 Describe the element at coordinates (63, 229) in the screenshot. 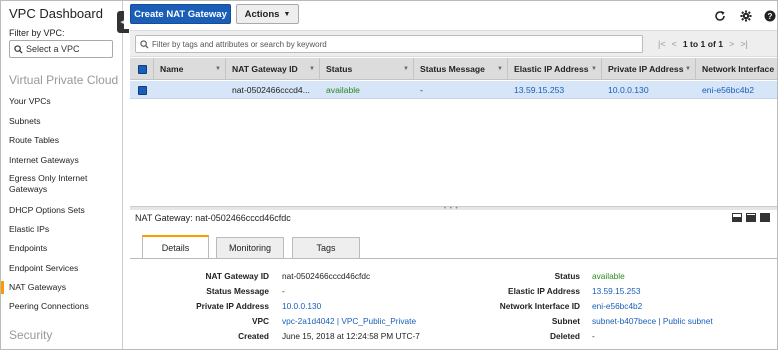

I see `sidebar-item-elastic-ips: Elastic IPs` at that location.